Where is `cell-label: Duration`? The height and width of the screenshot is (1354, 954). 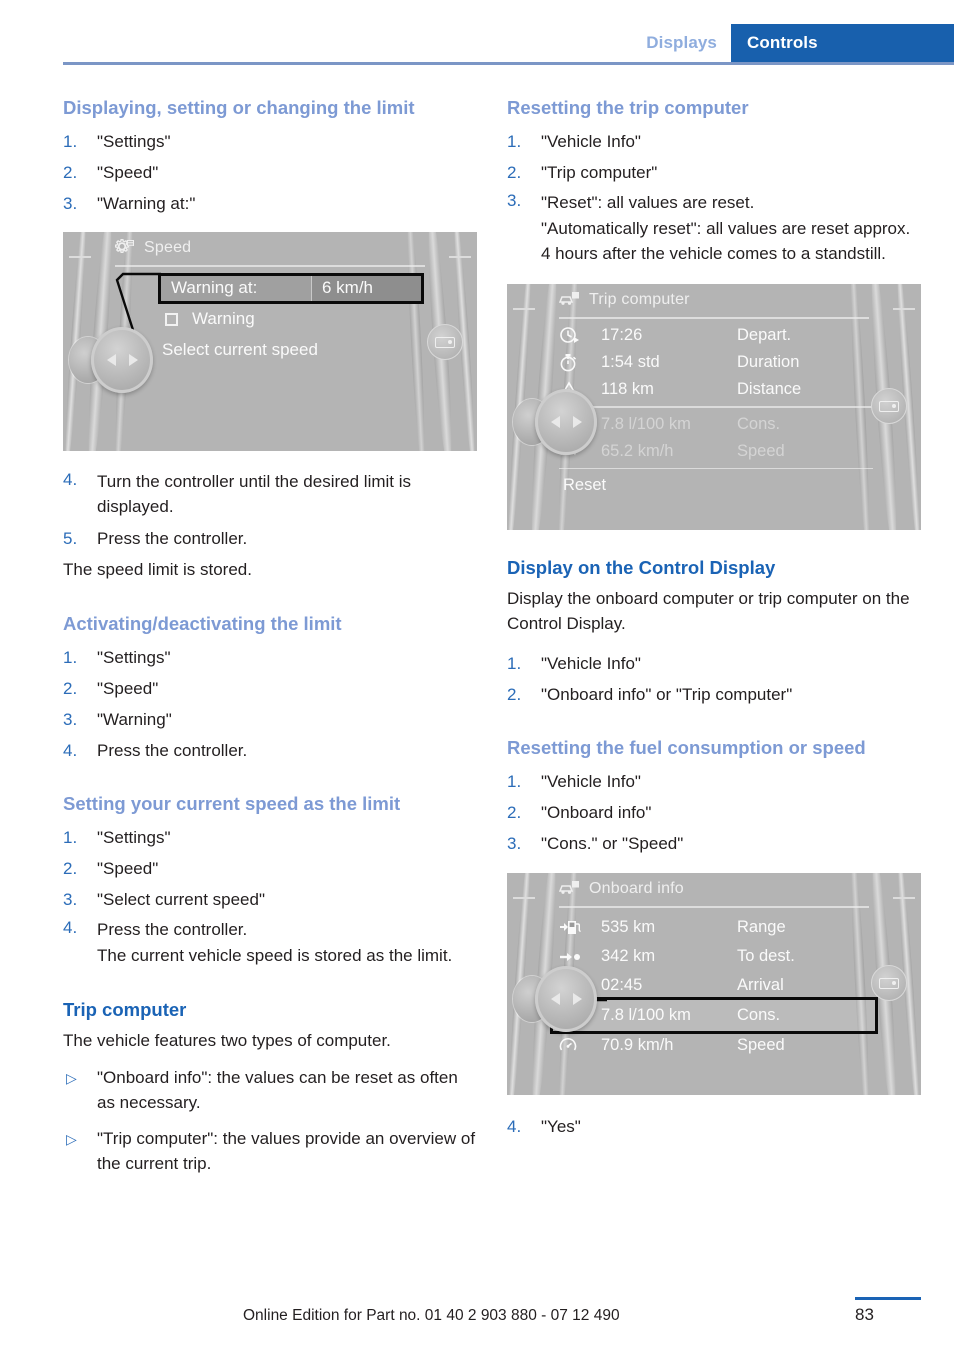
cell-label: Duration is located at coordinates (768, 362).